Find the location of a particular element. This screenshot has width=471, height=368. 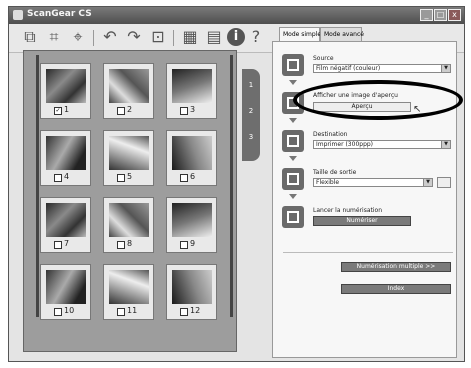

frame-number: 8 is located at coordinates (130, 243).